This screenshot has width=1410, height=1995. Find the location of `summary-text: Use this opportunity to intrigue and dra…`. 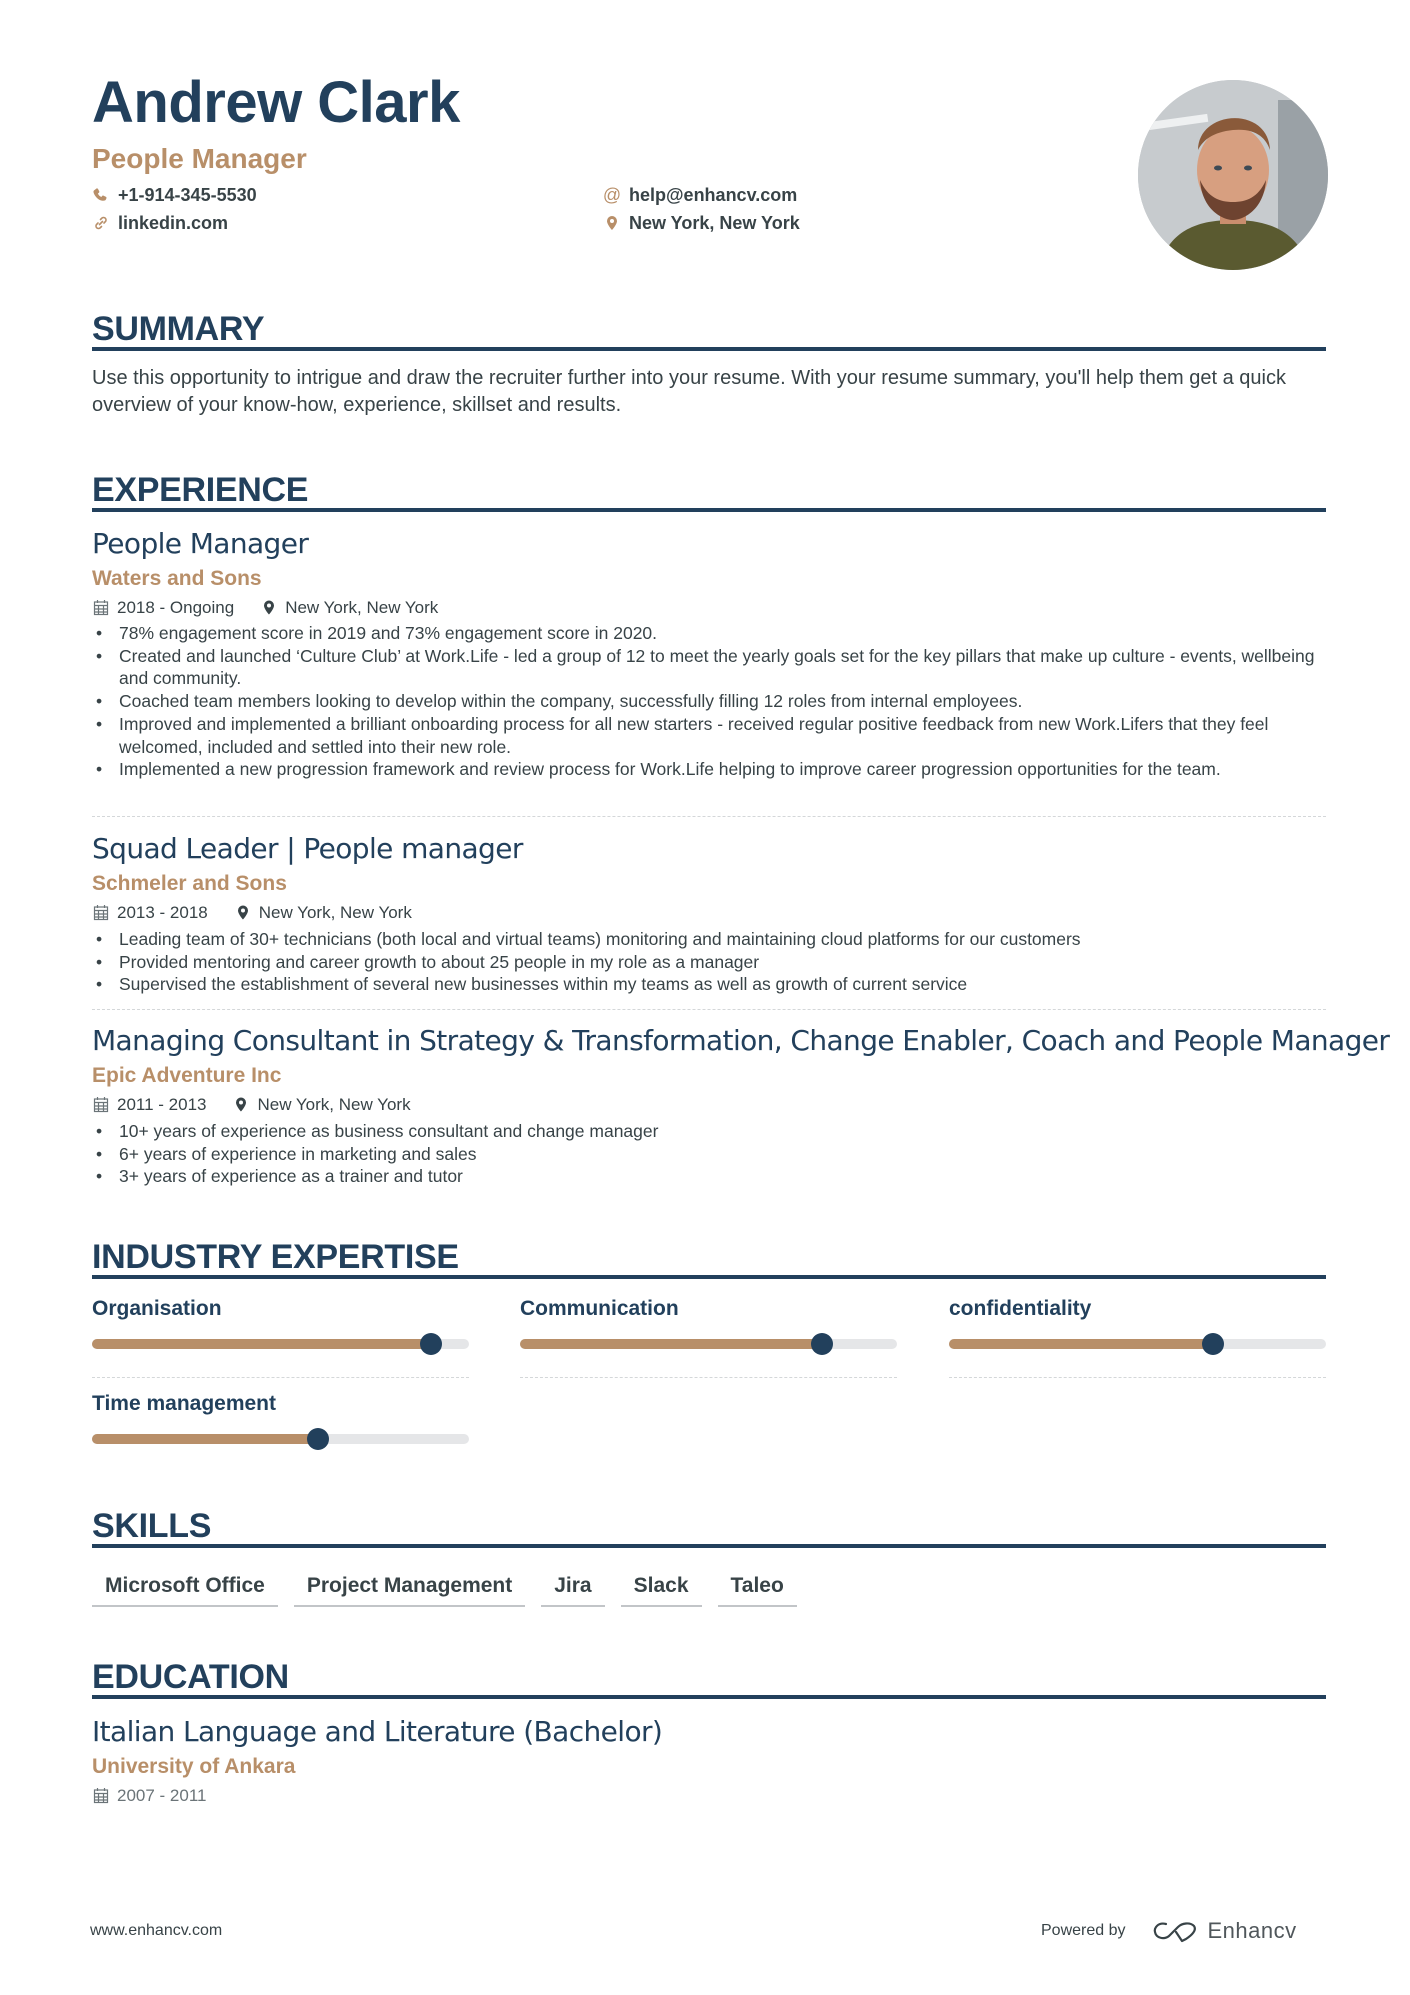

summary-text: Use this opportunity to intrigue and dra… is located at coordinates (689, 391).